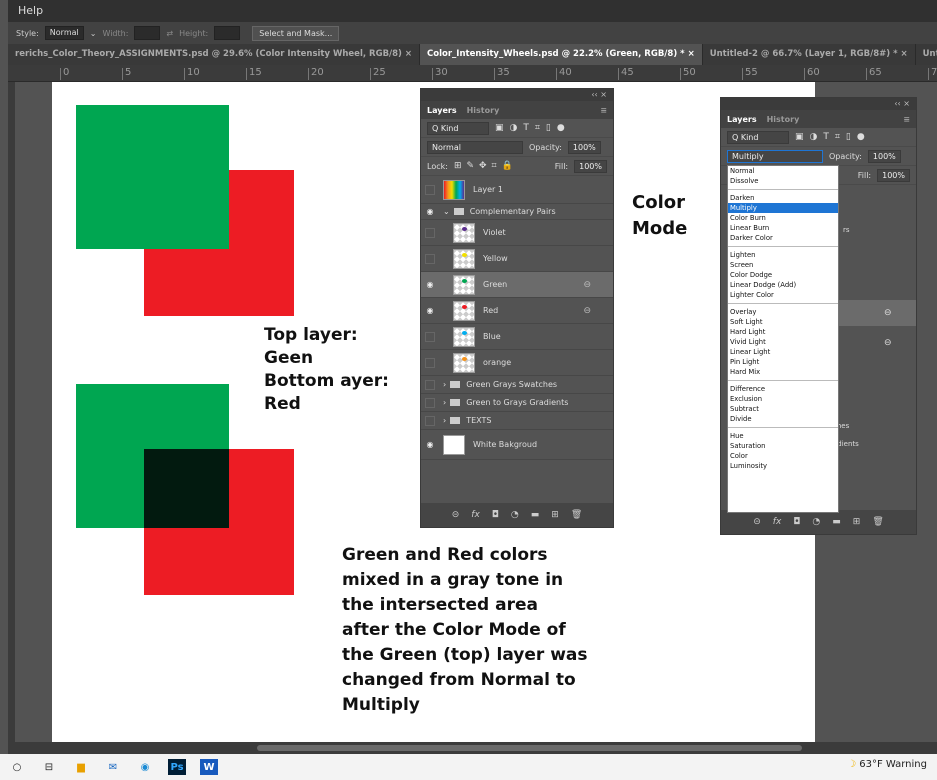 Image resolution: width=937 pixels, height=780 pixels. I want to click on blend-mode-option: Dissolve, so click(783, 181).